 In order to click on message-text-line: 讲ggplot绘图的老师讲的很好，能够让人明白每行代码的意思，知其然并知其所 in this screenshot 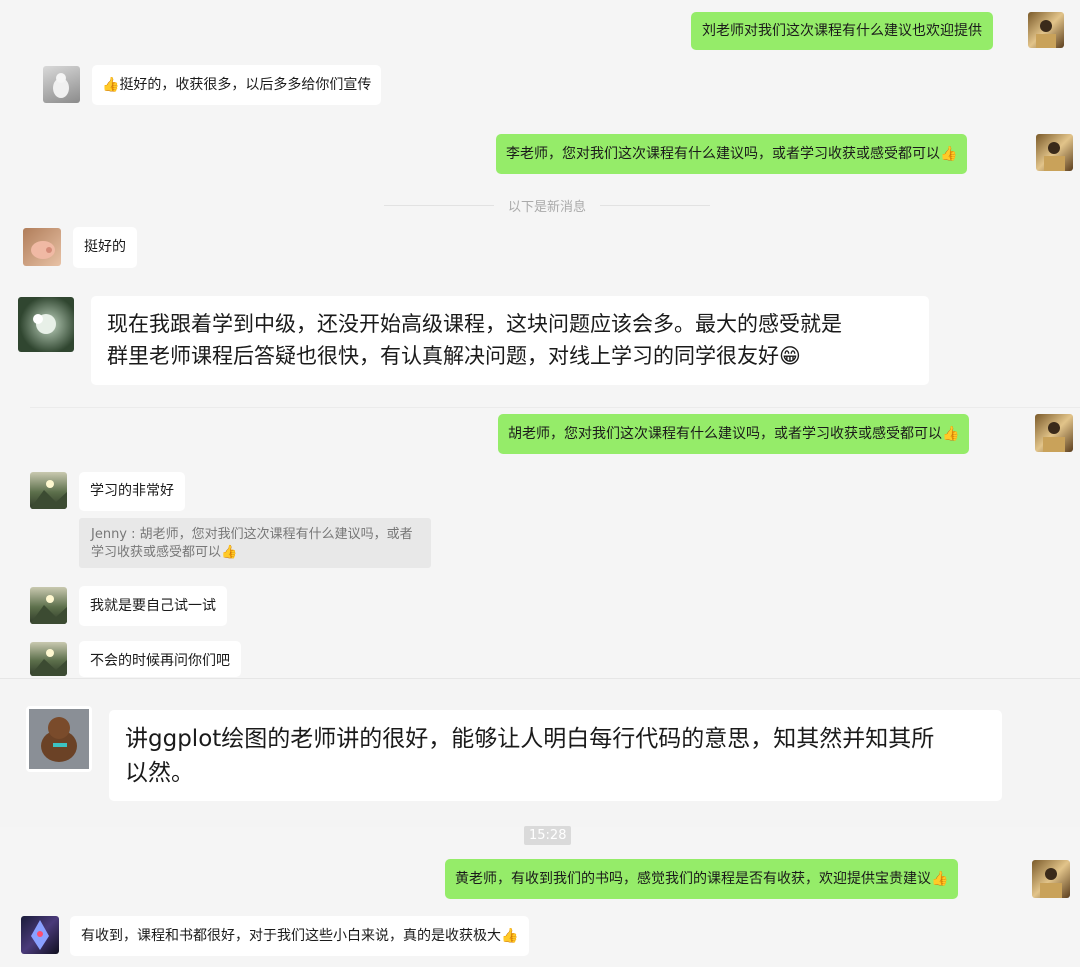, I will do `click(530, 739)`.